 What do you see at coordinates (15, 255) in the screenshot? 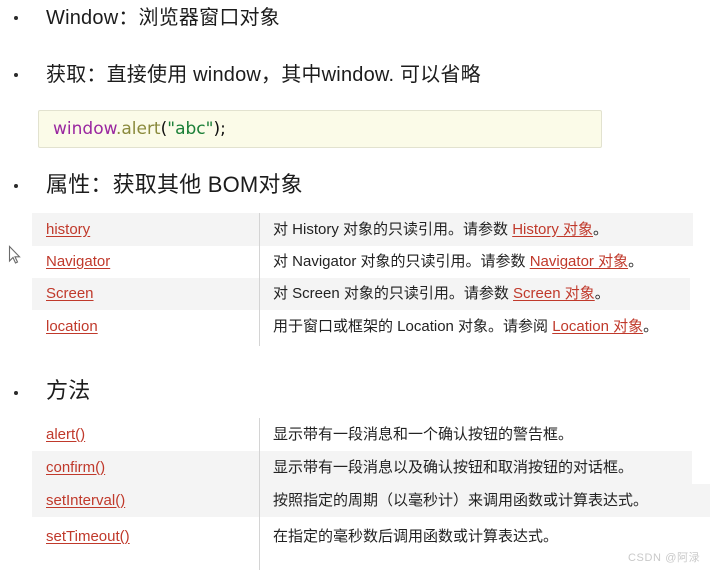
I see `mouse-pointer-icon` at bounding box center [15, 255].